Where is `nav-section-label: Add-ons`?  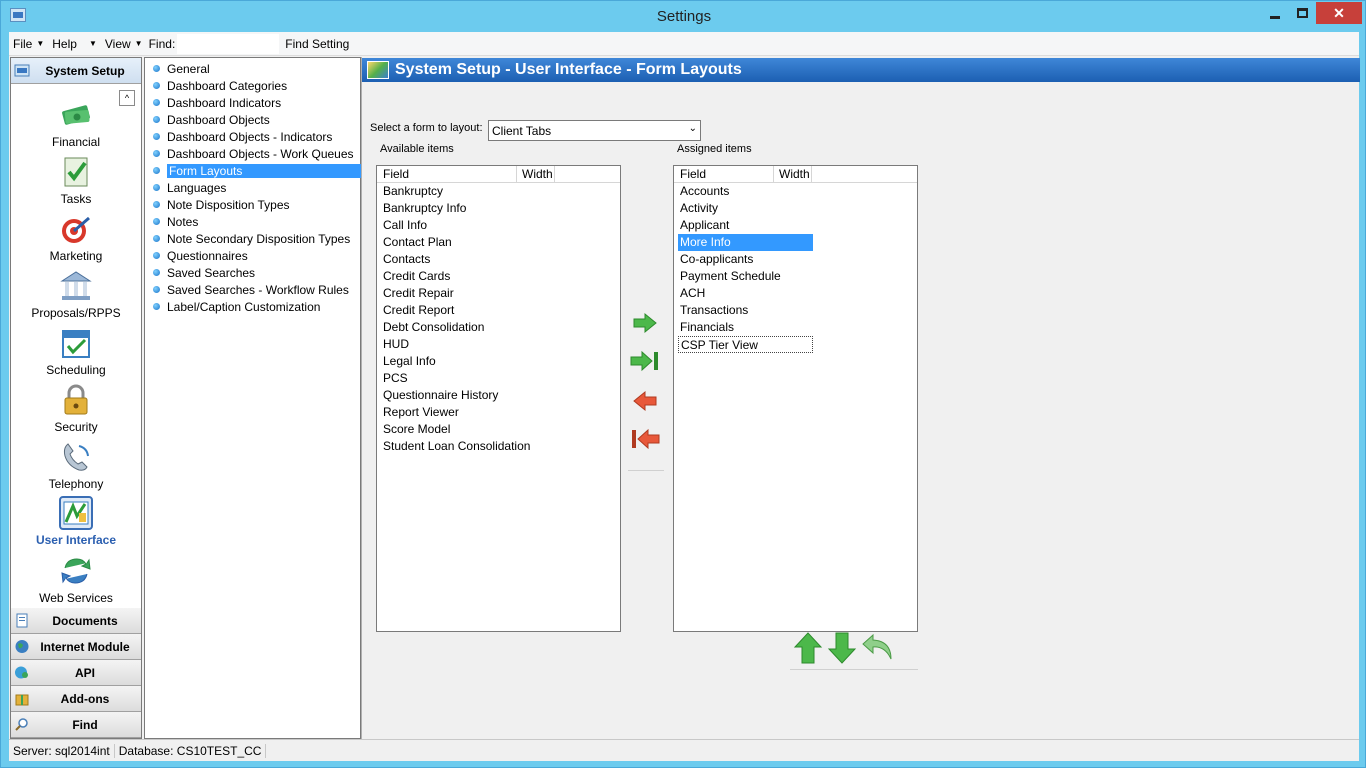 nav-section-label: Add-ons is located at coordinates (85, 698).